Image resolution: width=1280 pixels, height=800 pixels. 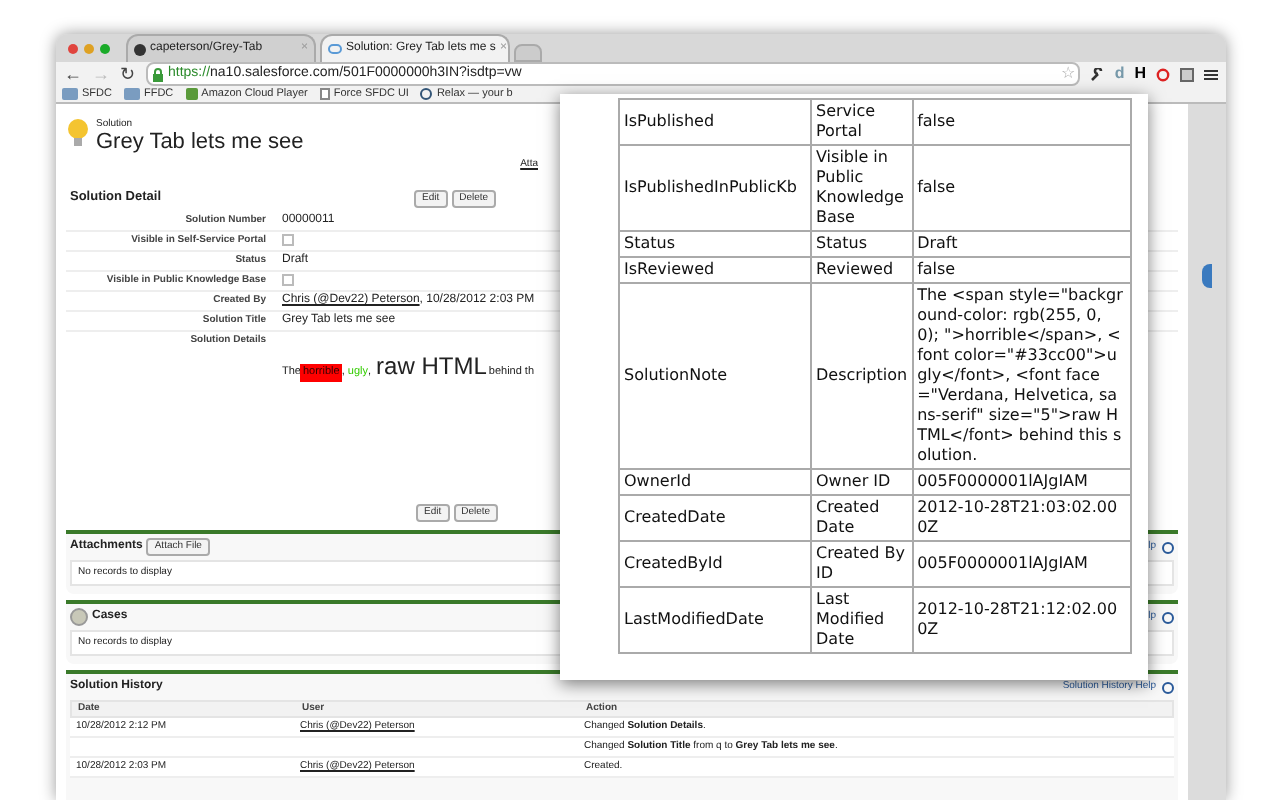 What do you see at coordinates (79, 617) in the screenshot?
I see `case-icon` at bounding box center [79, 617].